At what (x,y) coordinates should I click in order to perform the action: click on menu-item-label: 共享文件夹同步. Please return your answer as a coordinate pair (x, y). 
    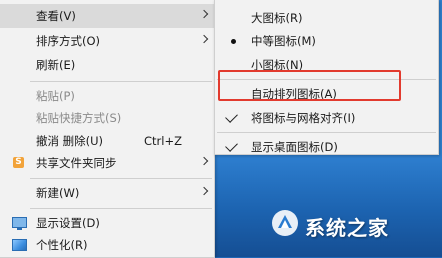
    Looking at the image, I should click on (76, 163).